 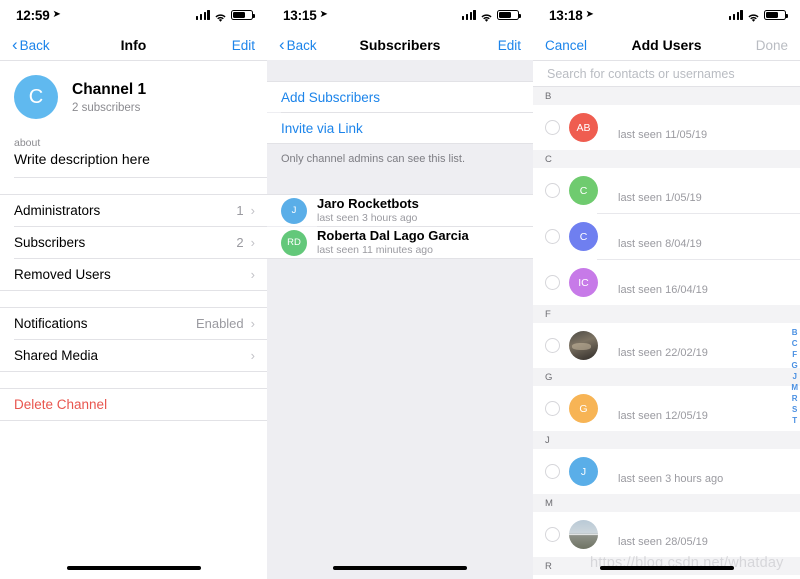 What do you see at coordinates (56, 355) in the screenshot?
I see `row-label: Shared Media` at bounding box center [56, 355].